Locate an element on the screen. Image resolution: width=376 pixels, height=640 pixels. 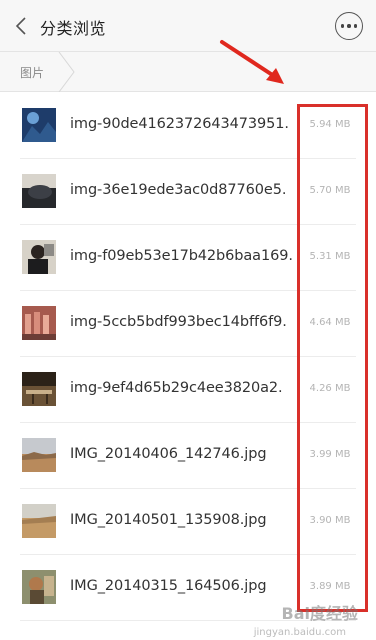
file-name: img-9ef4d65b29c4ee3820a2. is located at coordinates (176, 388).